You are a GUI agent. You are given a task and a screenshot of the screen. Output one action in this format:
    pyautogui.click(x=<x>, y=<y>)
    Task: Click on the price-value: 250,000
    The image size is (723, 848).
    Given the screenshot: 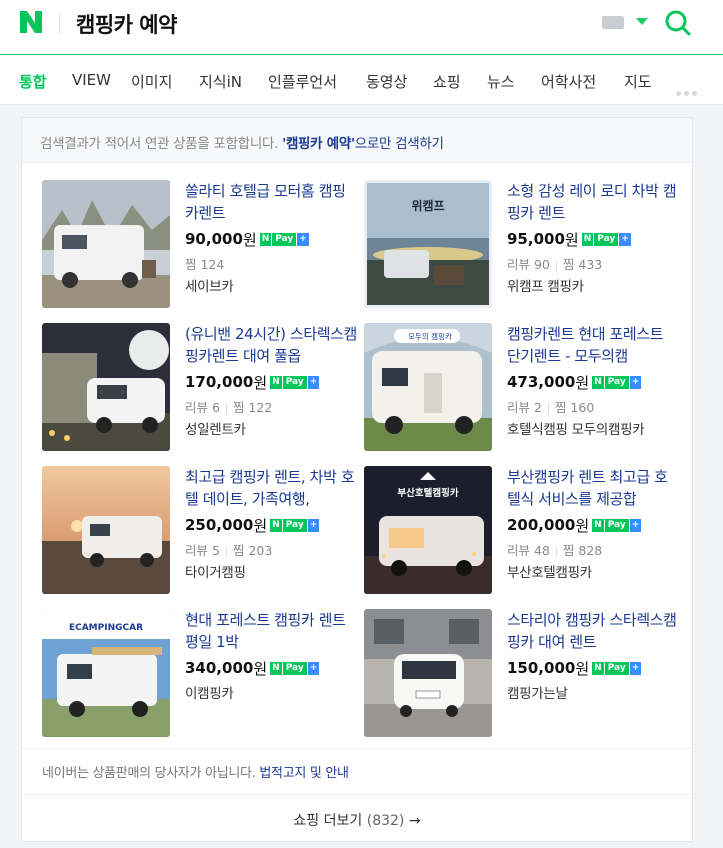 What is the action you would take?
    pyautogui.click(x=219, y=525)
    